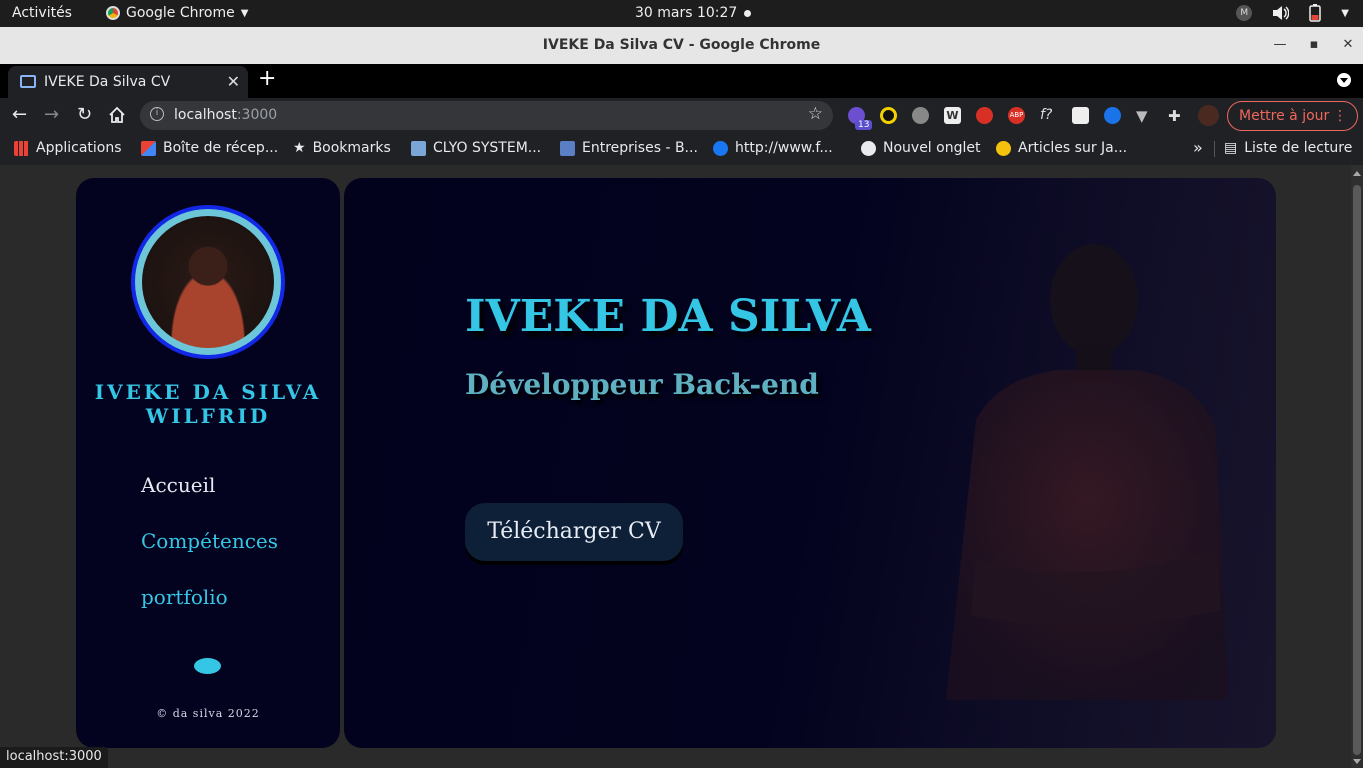 This screenshot has height=768, width=1363. Describe the element at coordinates (1315, 13) in the screenshot. I see `battery-icon` at that location.